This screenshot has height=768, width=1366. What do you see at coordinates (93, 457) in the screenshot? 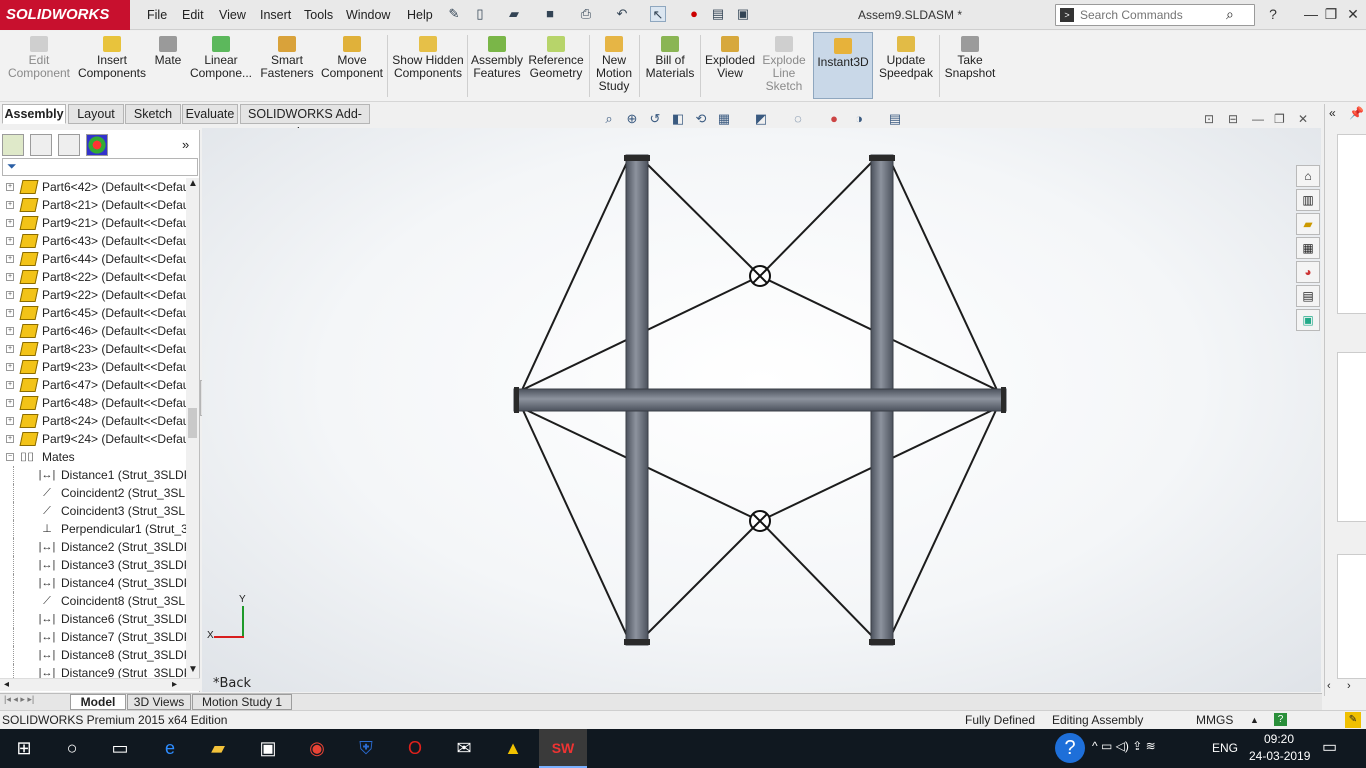
I see `tree-item-mates-folder: − ⌷⌷ Mates` at bounding box center [93, 457].